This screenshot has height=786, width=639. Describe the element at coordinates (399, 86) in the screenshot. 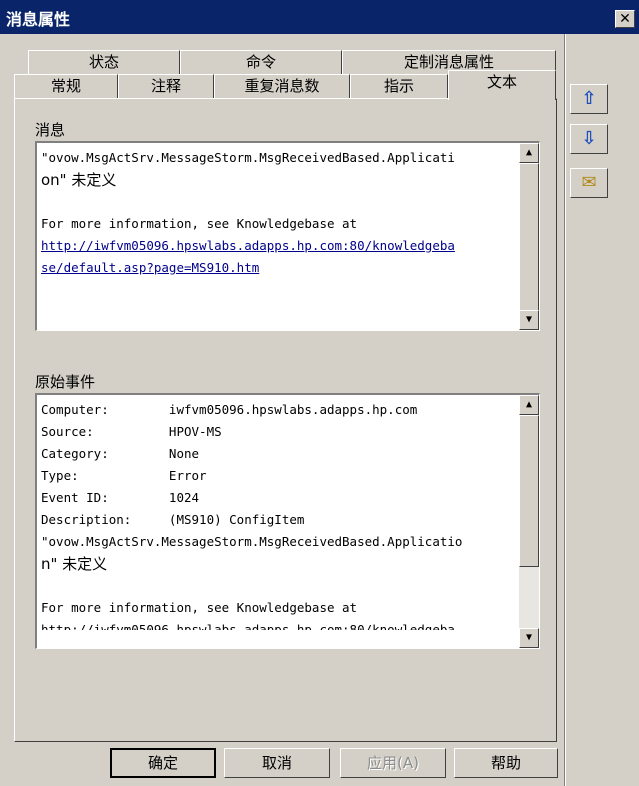

I see `tab-instructions: 指示` at that location.